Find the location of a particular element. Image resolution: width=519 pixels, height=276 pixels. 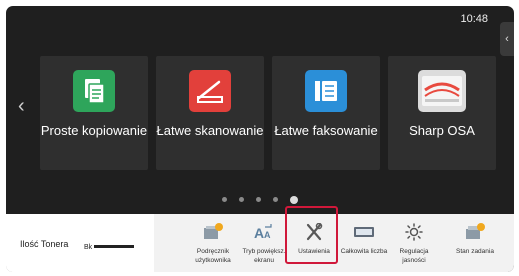

previous-page-button: ‹ is located at coordinates (21, 106).